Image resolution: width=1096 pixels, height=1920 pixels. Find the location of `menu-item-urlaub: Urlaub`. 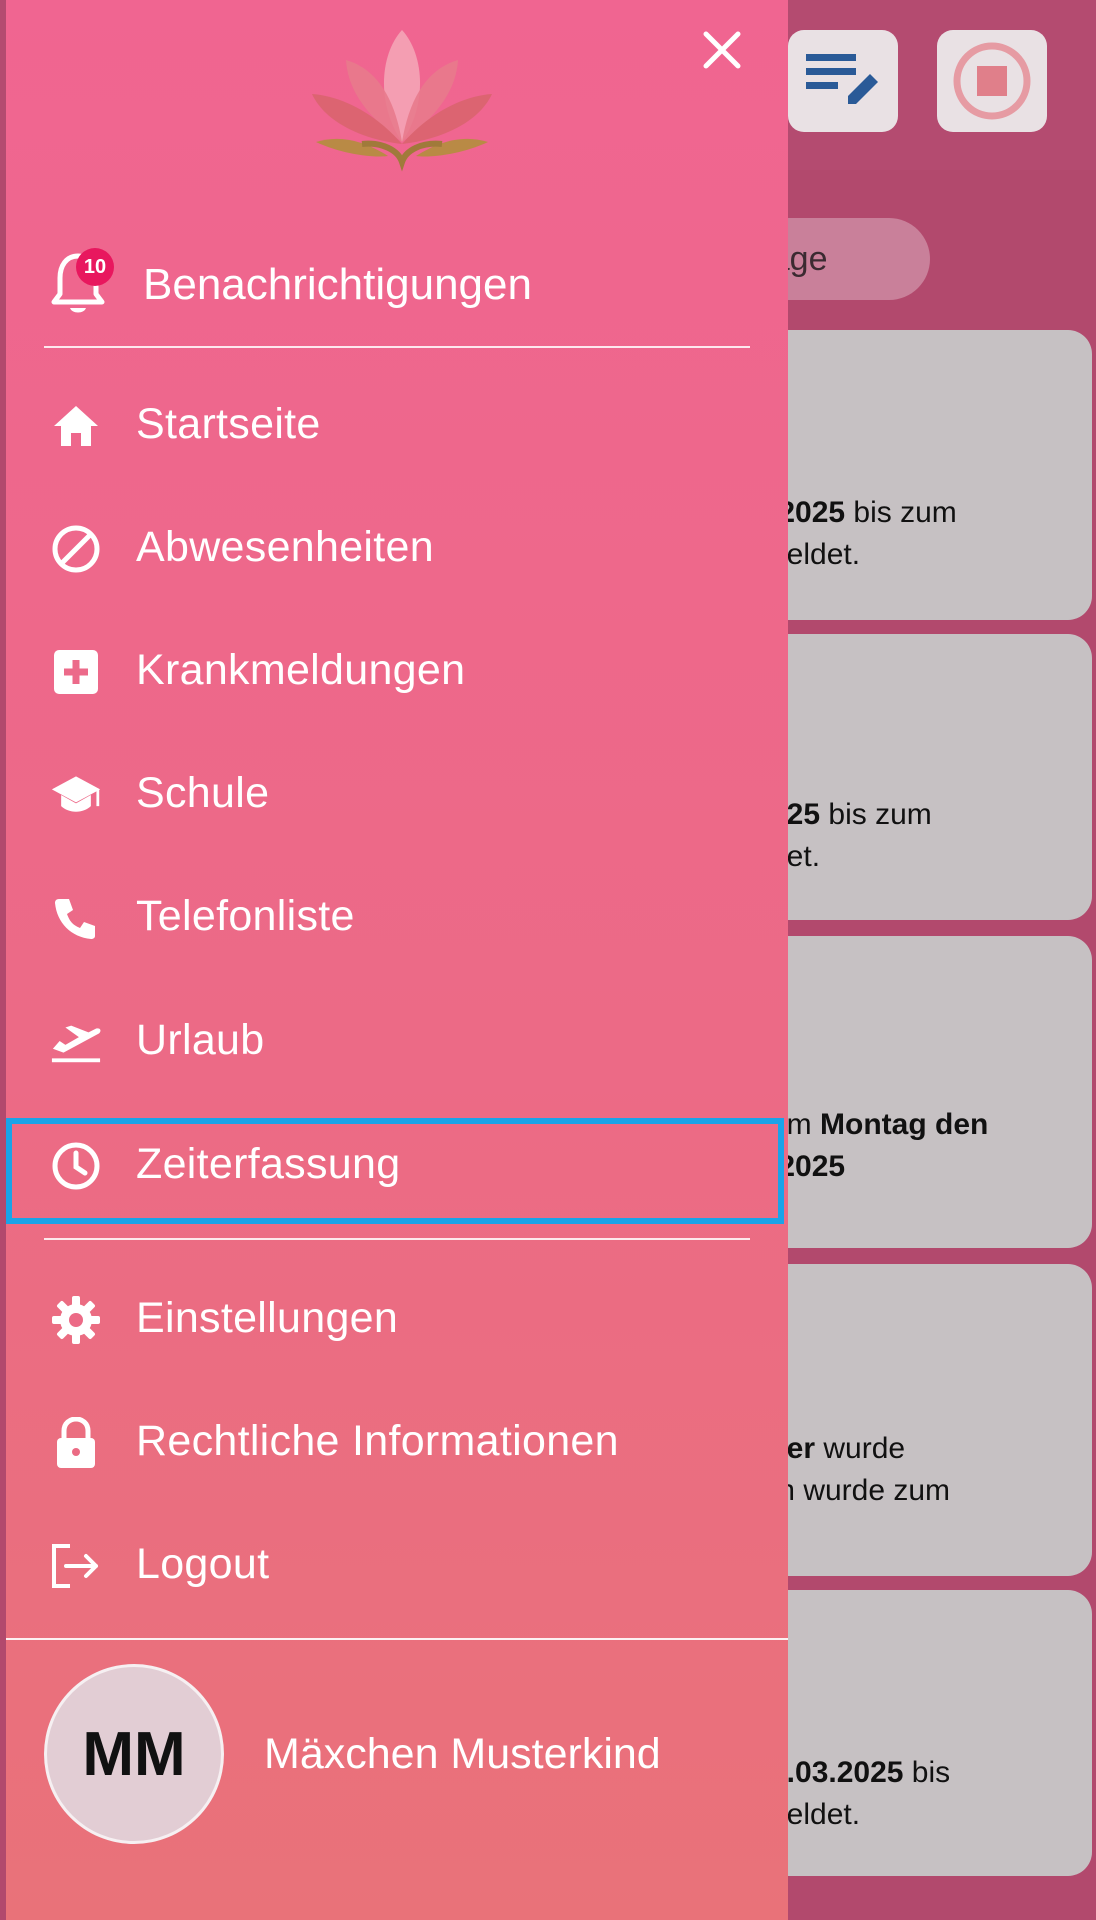

menu-item-urlaub: Urlaub is located at coordinates (397, 1040).